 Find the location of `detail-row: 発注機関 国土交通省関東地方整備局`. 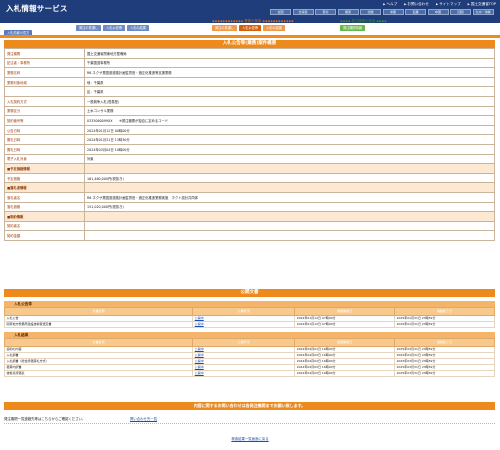

detail-row: 発注機関 国土交通省関東地方整備局 is located at coordinates (249, 53).